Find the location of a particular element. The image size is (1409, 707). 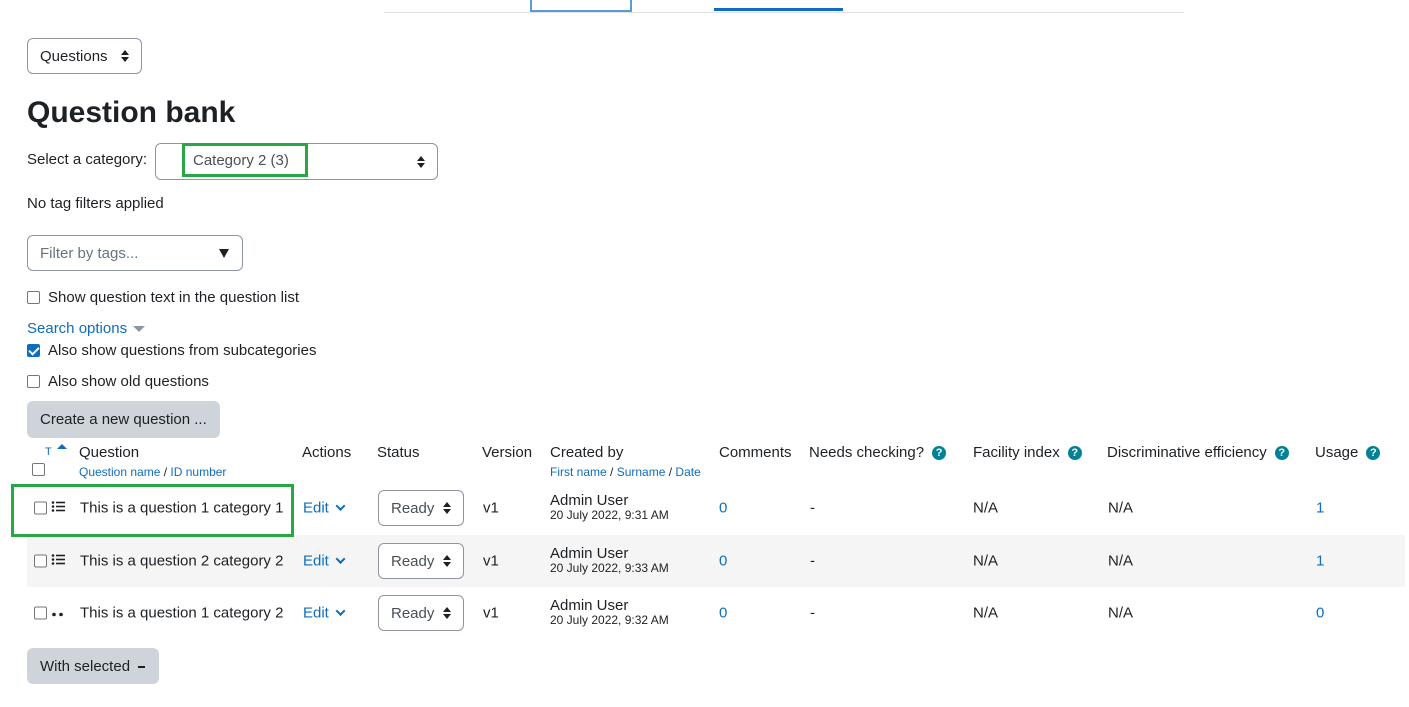

with-selected-button: With selected is located at coordinates (93, 666).